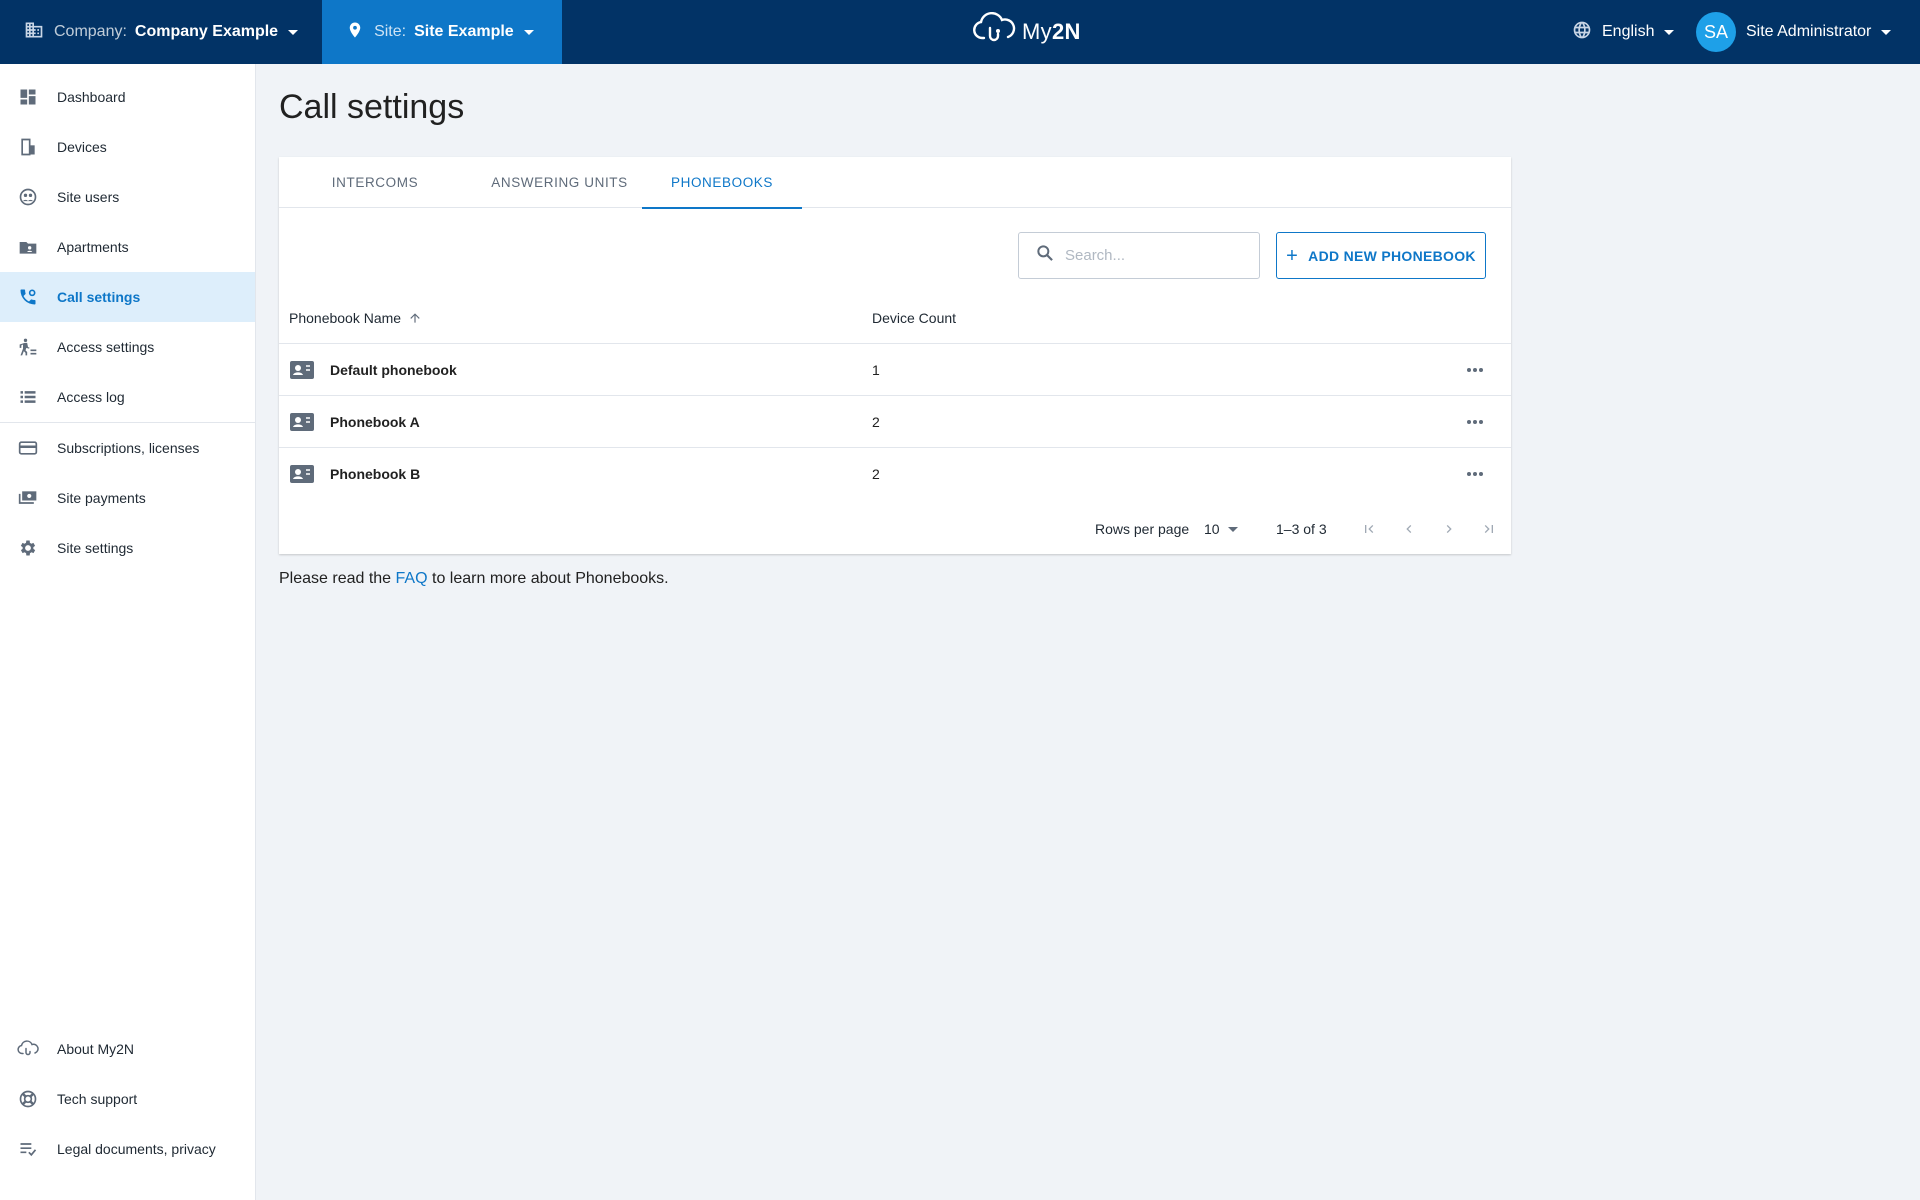  Describe the element at coordinates (28, 397) in the screenshot. I see `access-log-icon` at that location.